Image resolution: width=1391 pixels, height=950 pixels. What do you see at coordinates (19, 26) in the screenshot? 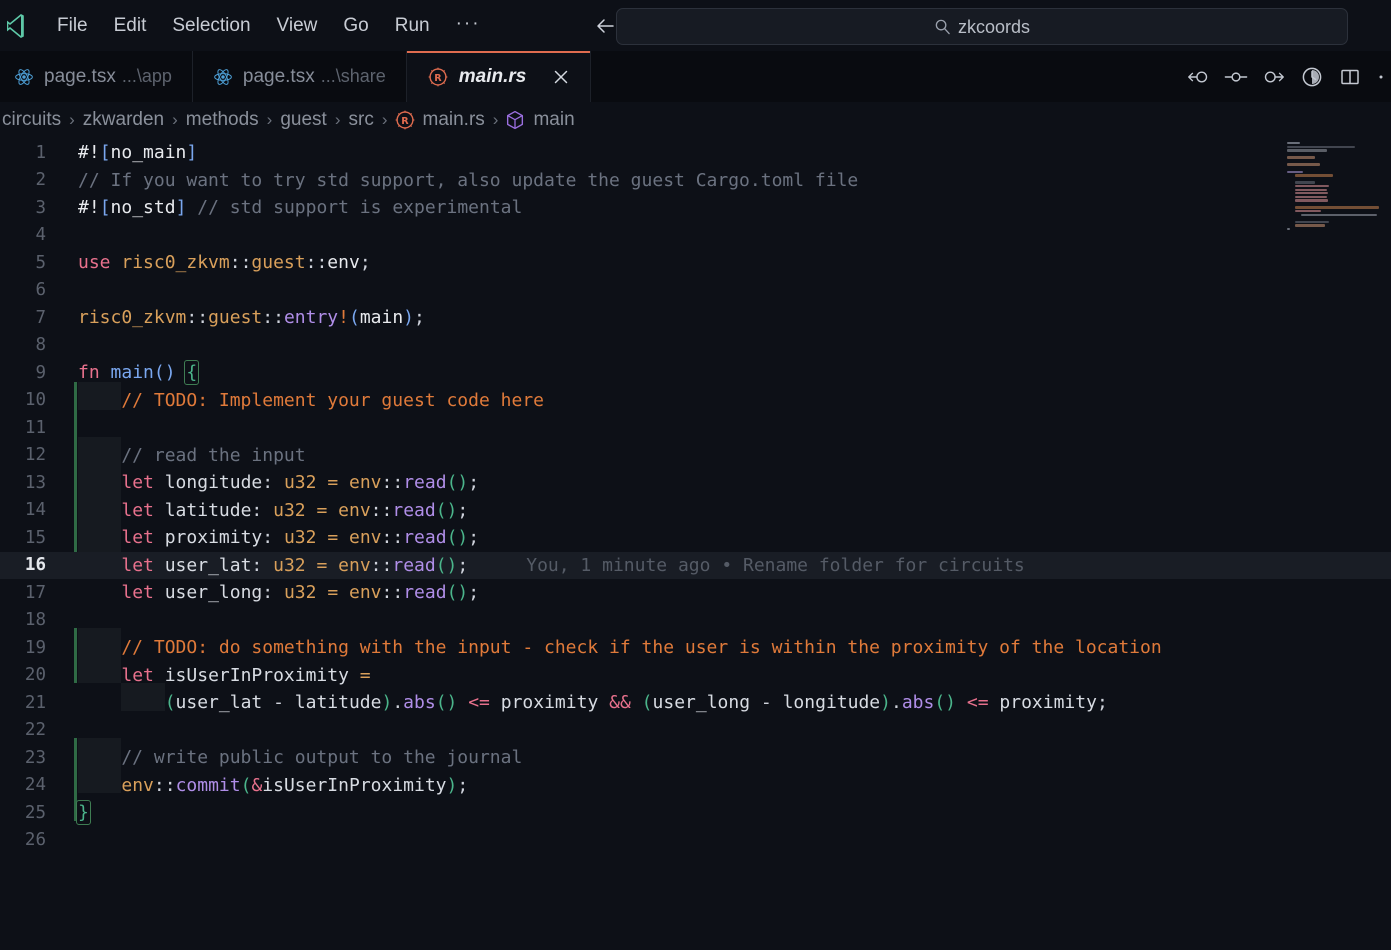
I see `vscode-logo-icon` at bounding box center [19, 26].